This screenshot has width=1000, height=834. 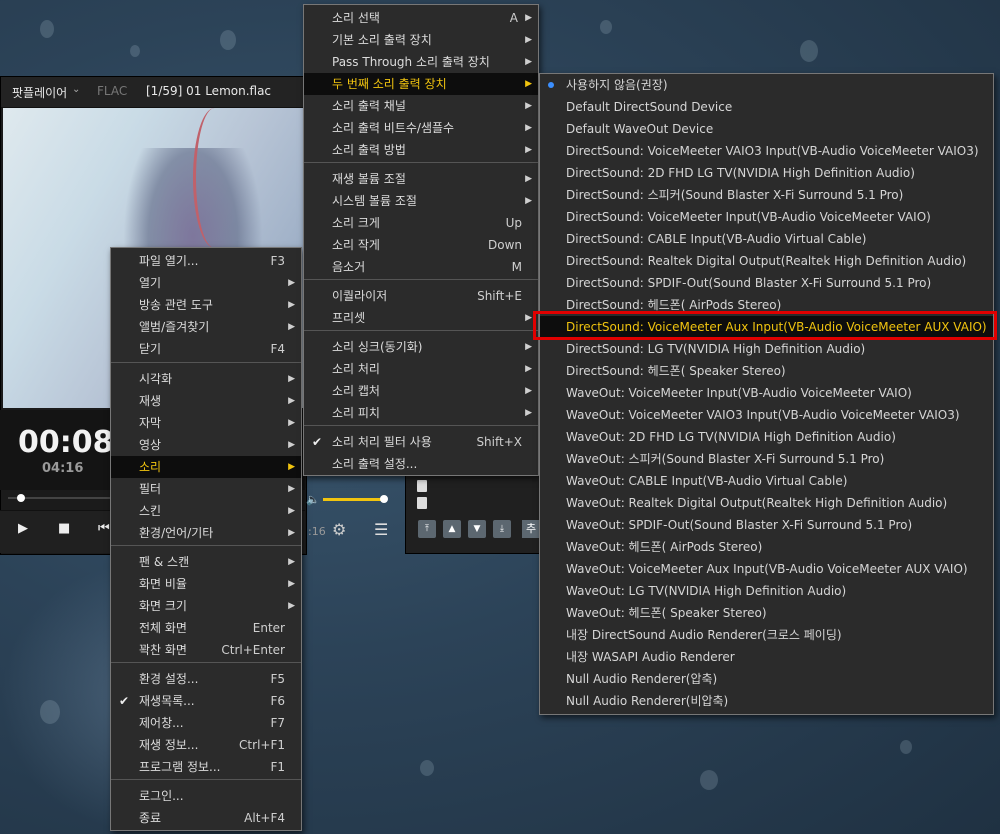 What do you see at coordinates (421, 318) in the screenshot?
I see `menu-item: 프리셋 ▶` at bounding box center [421, 318].